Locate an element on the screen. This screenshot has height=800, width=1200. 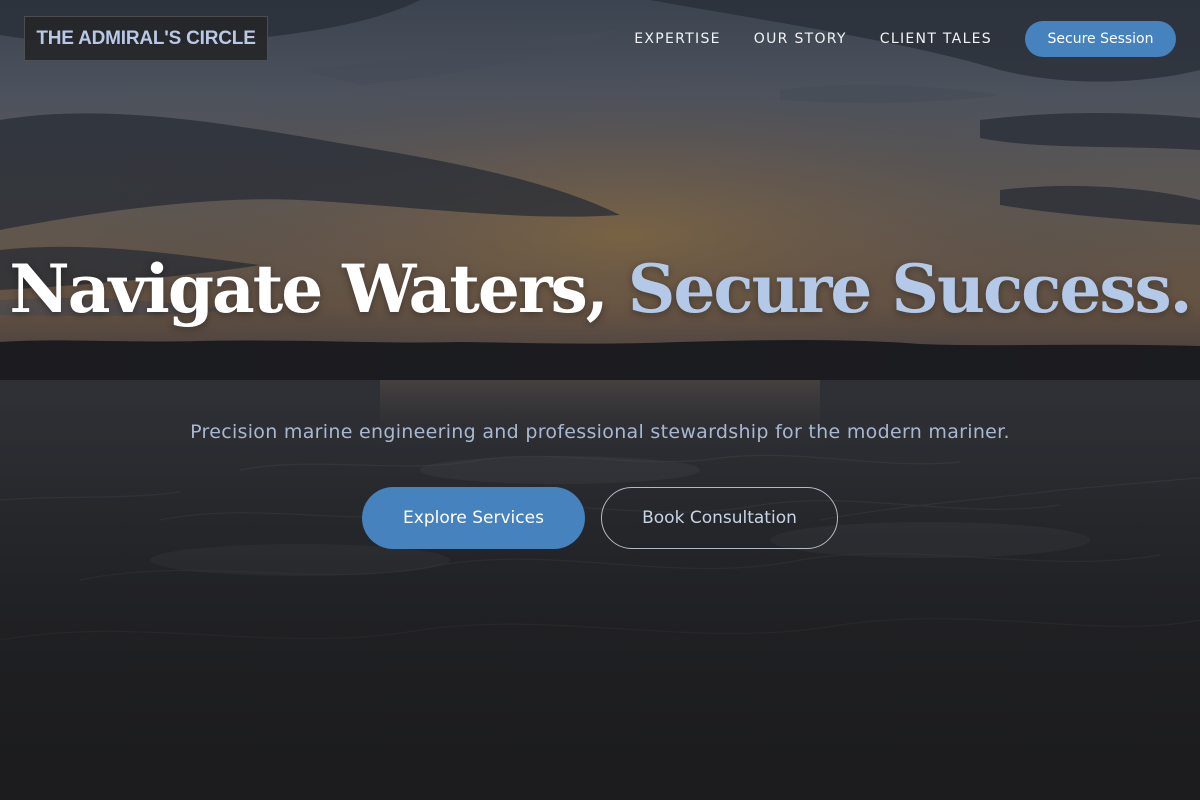
book-consultation-button: Book Consultation is located at coordinates (719, 518).